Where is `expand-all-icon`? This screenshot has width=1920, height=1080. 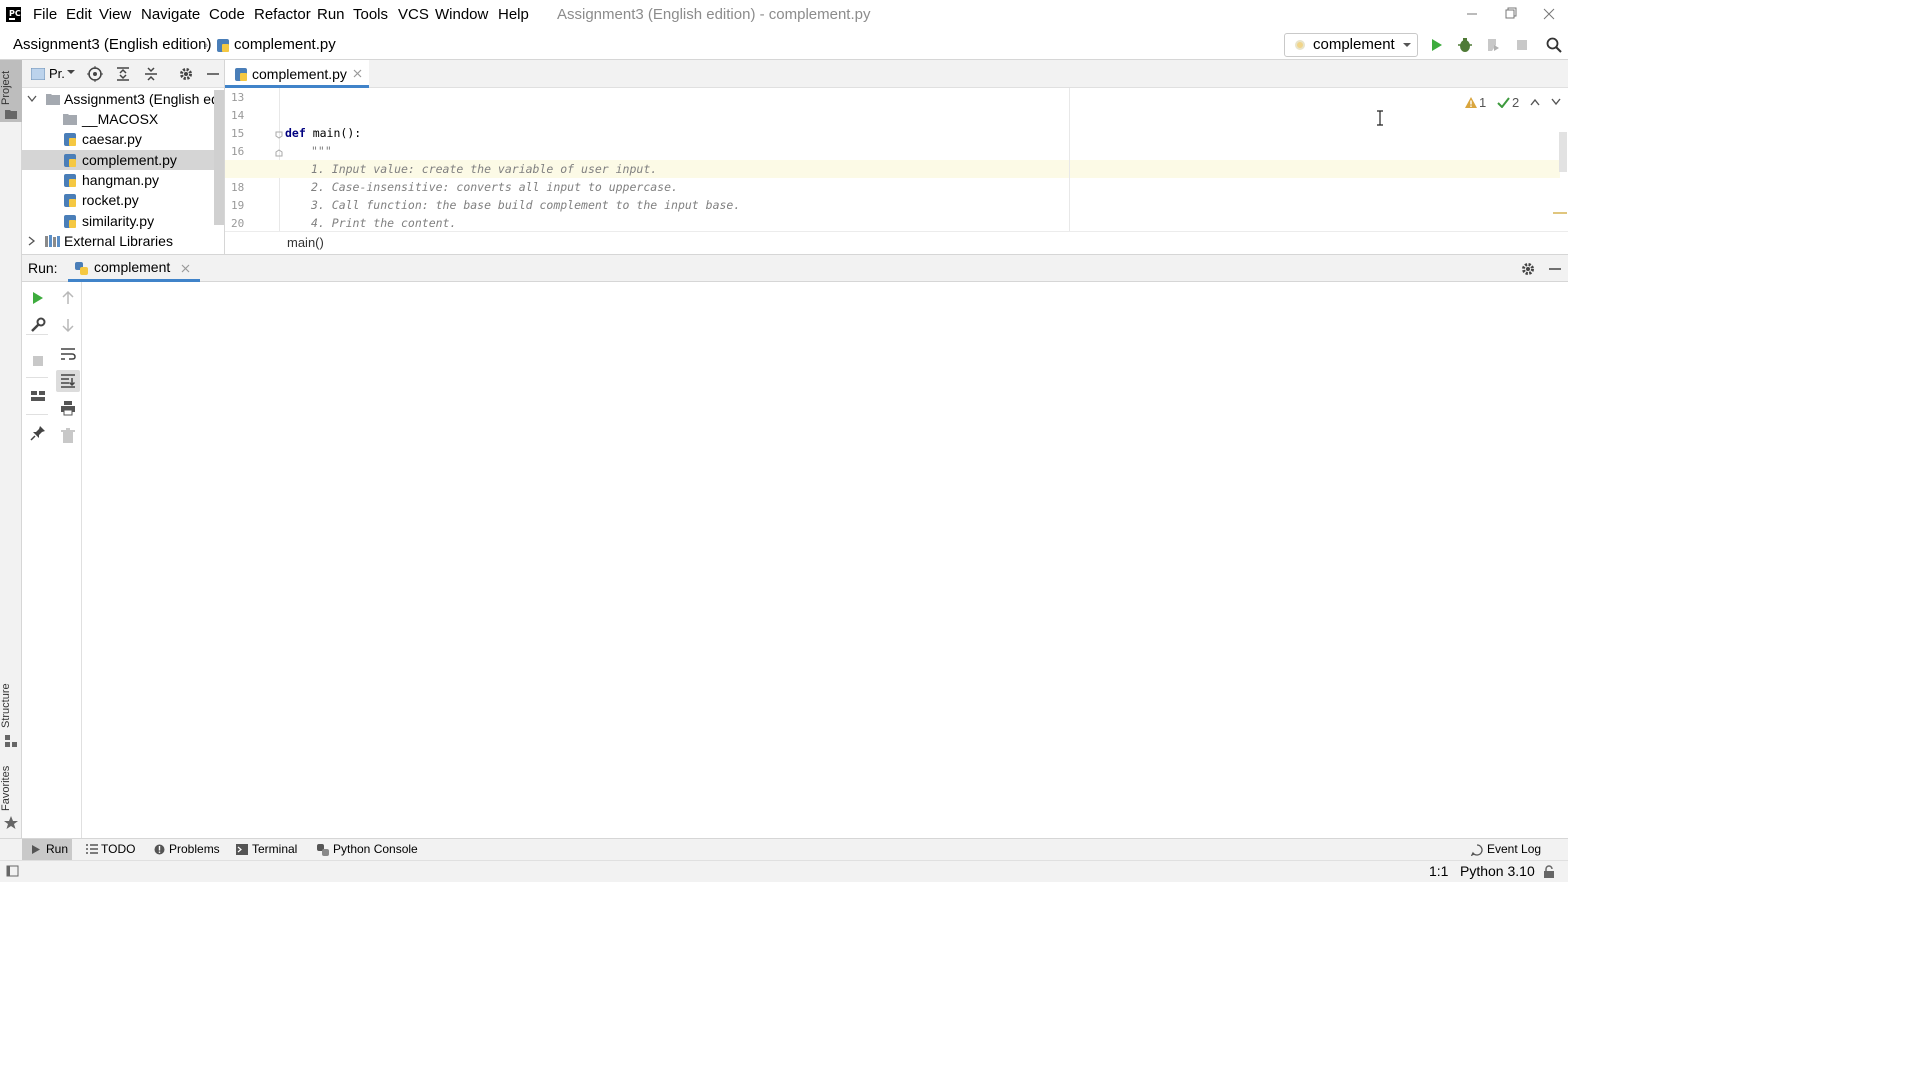 expand-all-icon is located at coordinates (123, 74).